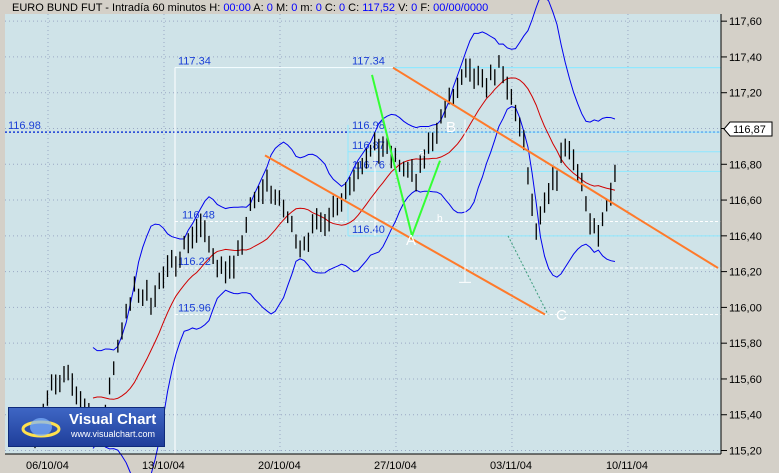  Describe the element at coordinates (627, 466) in the screenshot. I see `x-tick-label: 10/11/04` at that location.